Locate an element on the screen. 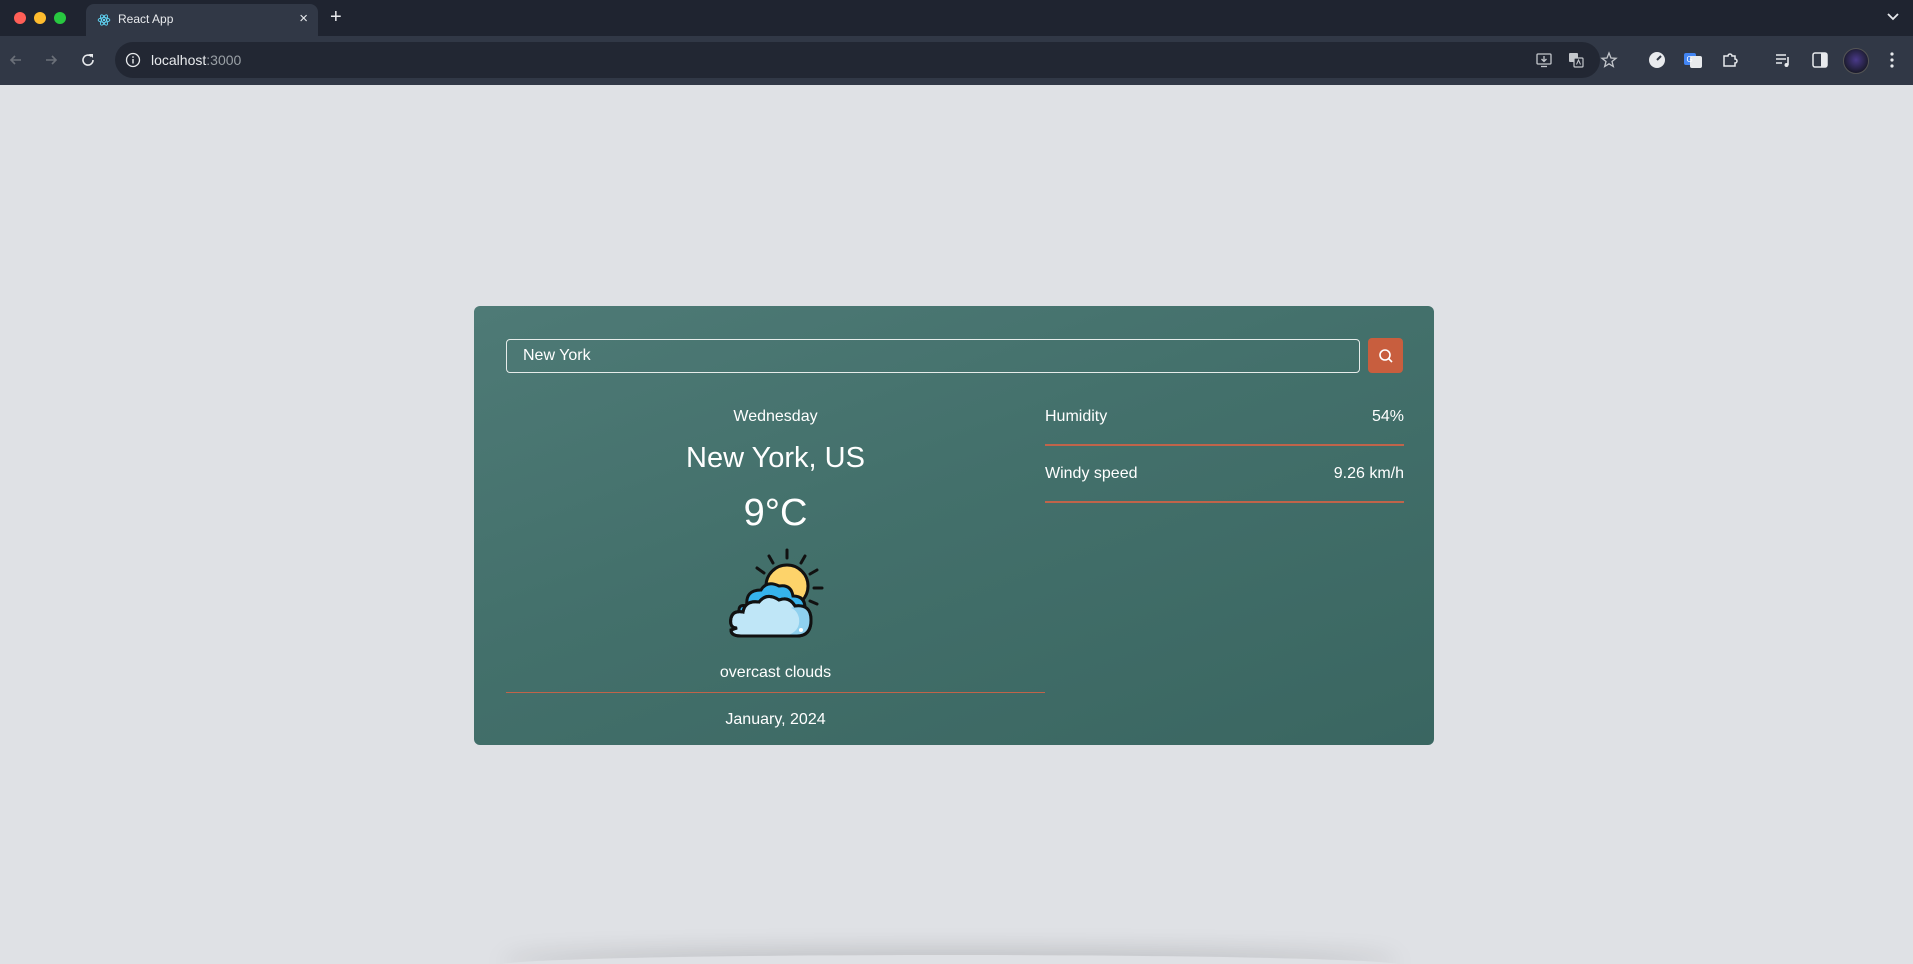 Image resolution: width=1913 pixels, height=964 pixels. city-search-input is located at coordinates (933, 356).